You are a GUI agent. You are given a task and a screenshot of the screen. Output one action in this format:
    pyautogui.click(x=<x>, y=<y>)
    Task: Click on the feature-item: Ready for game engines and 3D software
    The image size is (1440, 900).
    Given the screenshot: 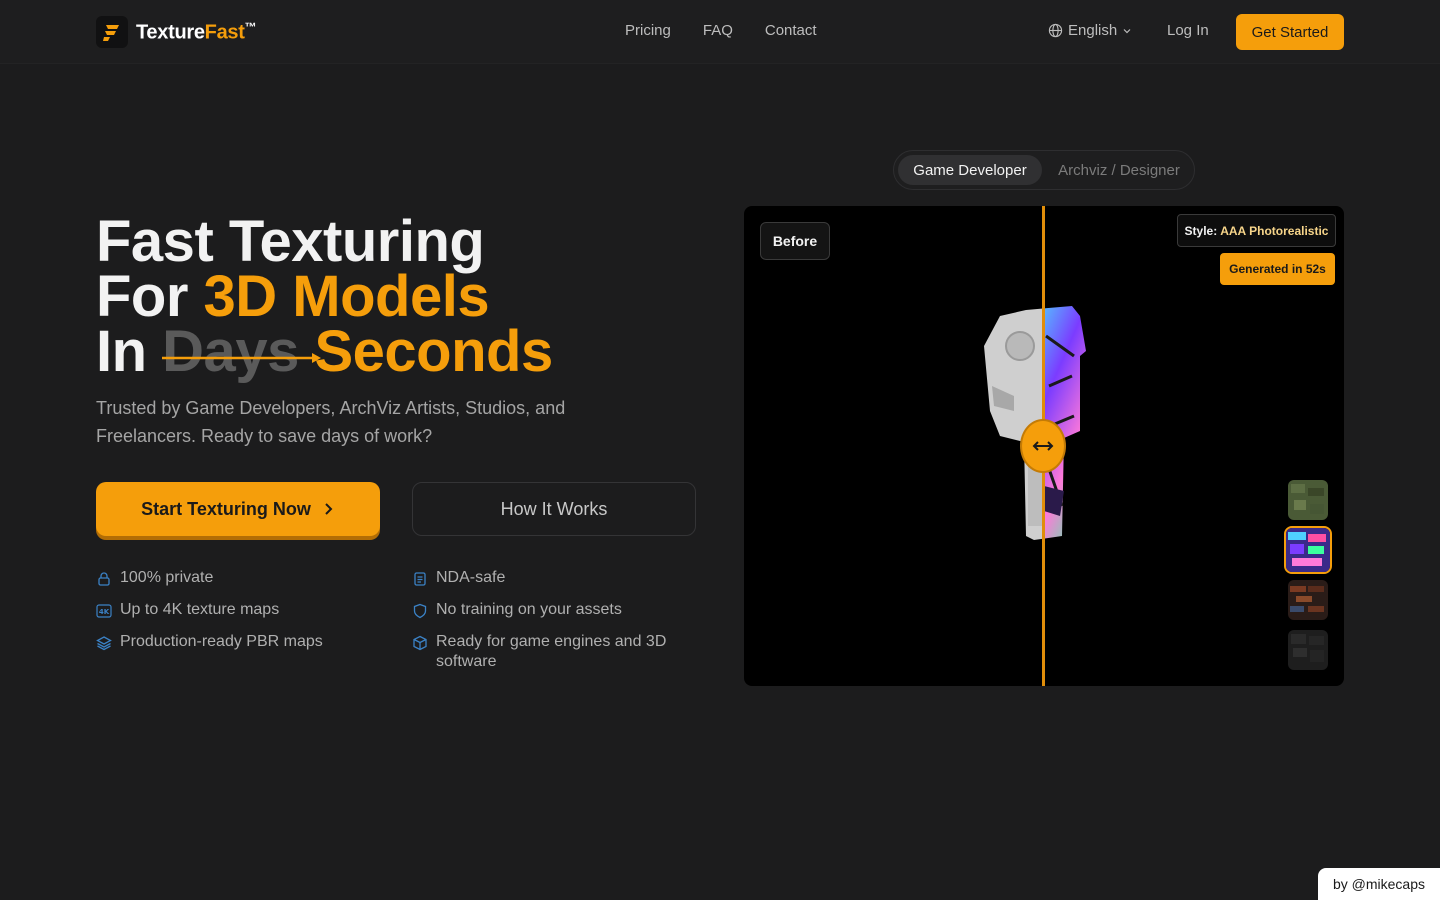 What is the action you would take?
    pyautogui.click(x=554, y=652)
    